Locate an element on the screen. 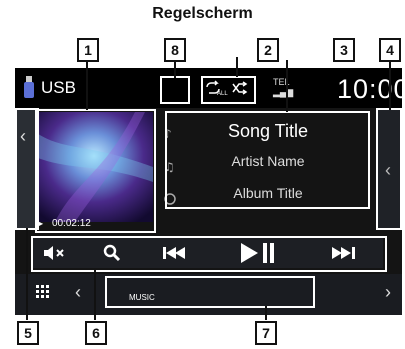 This screenshot has height=349, width=405. source-label: USB is located at coordinates (58, 88).